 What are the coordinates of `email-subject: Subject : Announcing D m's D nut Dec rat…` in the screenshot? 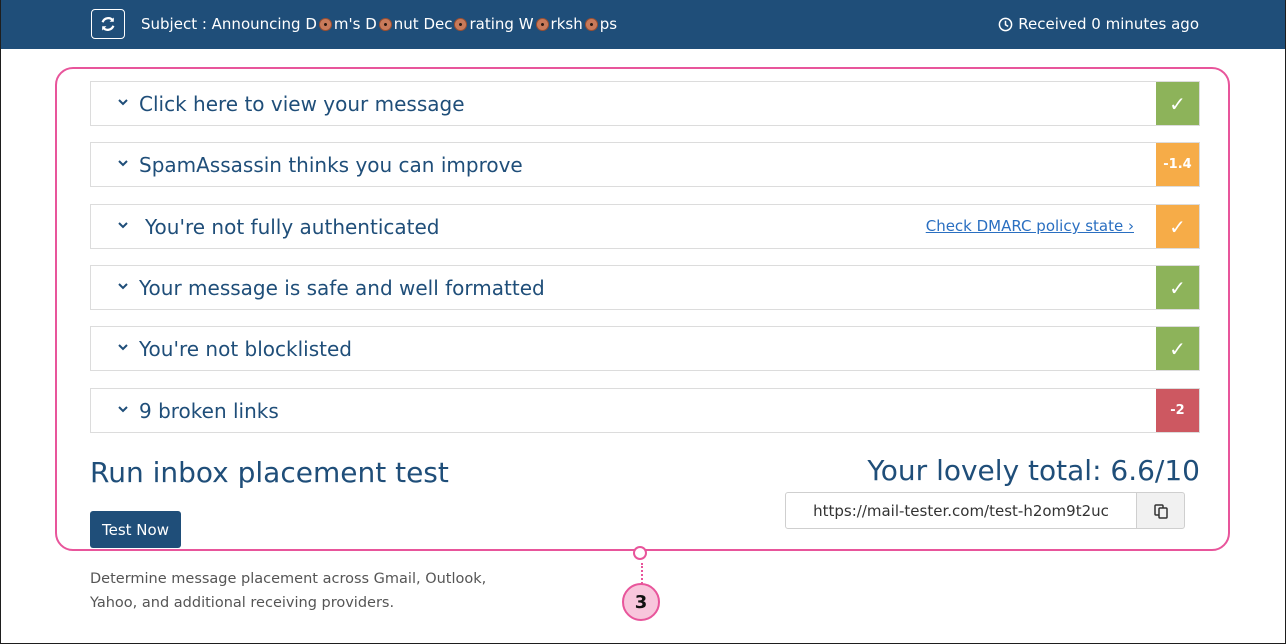 It's located at (379, 24).